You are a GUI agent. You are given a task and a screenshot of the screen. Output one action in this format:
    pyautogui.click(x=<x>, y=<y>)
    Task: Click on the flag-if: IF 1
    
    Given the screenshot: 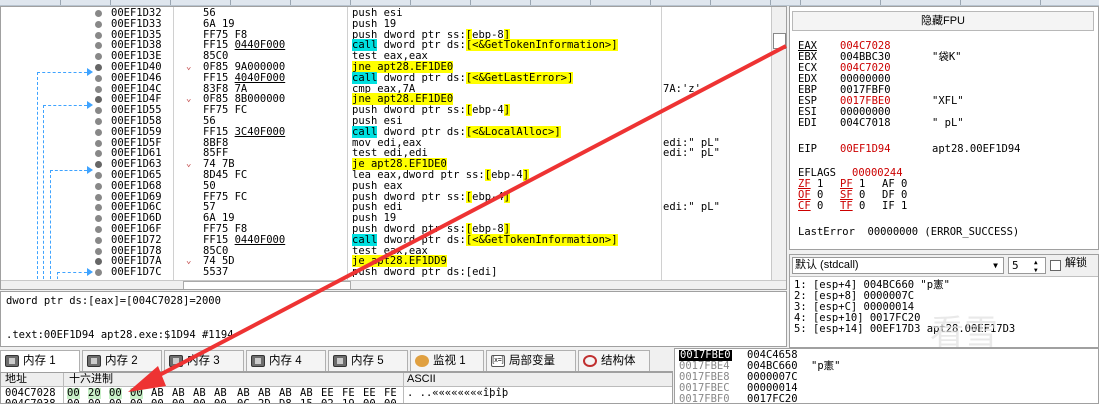 What is the action you would take?
    pyautogui.click(x=894, y=206)
    